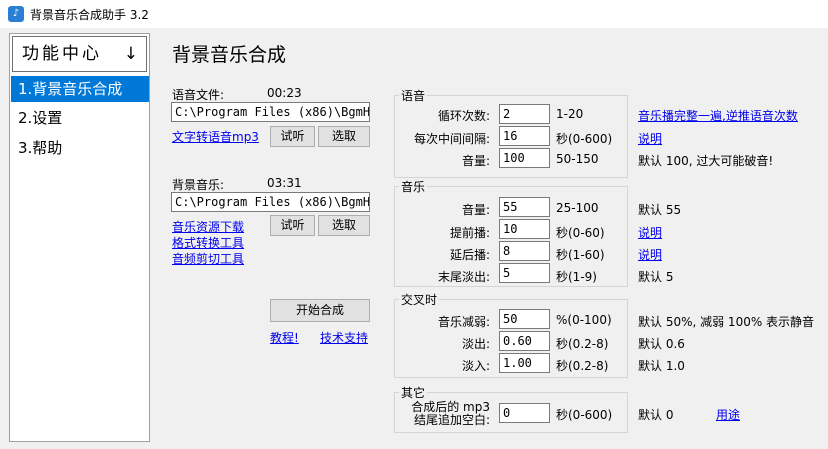 This screenshot has height=449, width=828. What do you see at coordinates (580, 255) in the screenshot?
I see `play-late-range: 秒(1-60)` at bounding box center [580, 255].